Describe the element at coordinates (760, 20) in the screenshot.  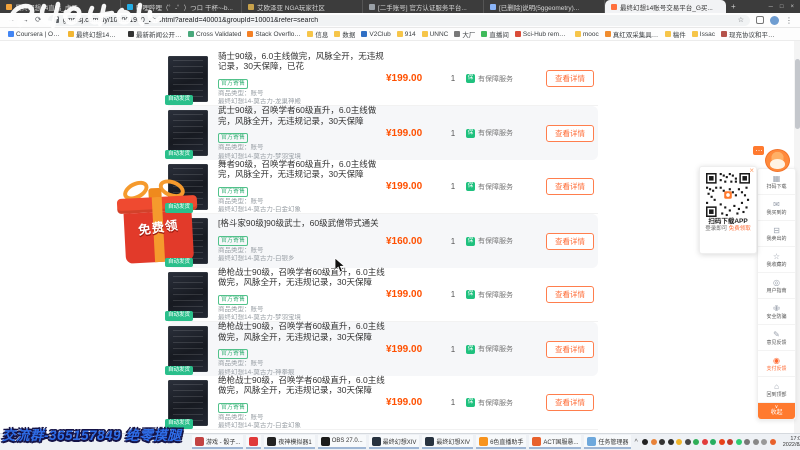
I see `extensions-icon` at that location.